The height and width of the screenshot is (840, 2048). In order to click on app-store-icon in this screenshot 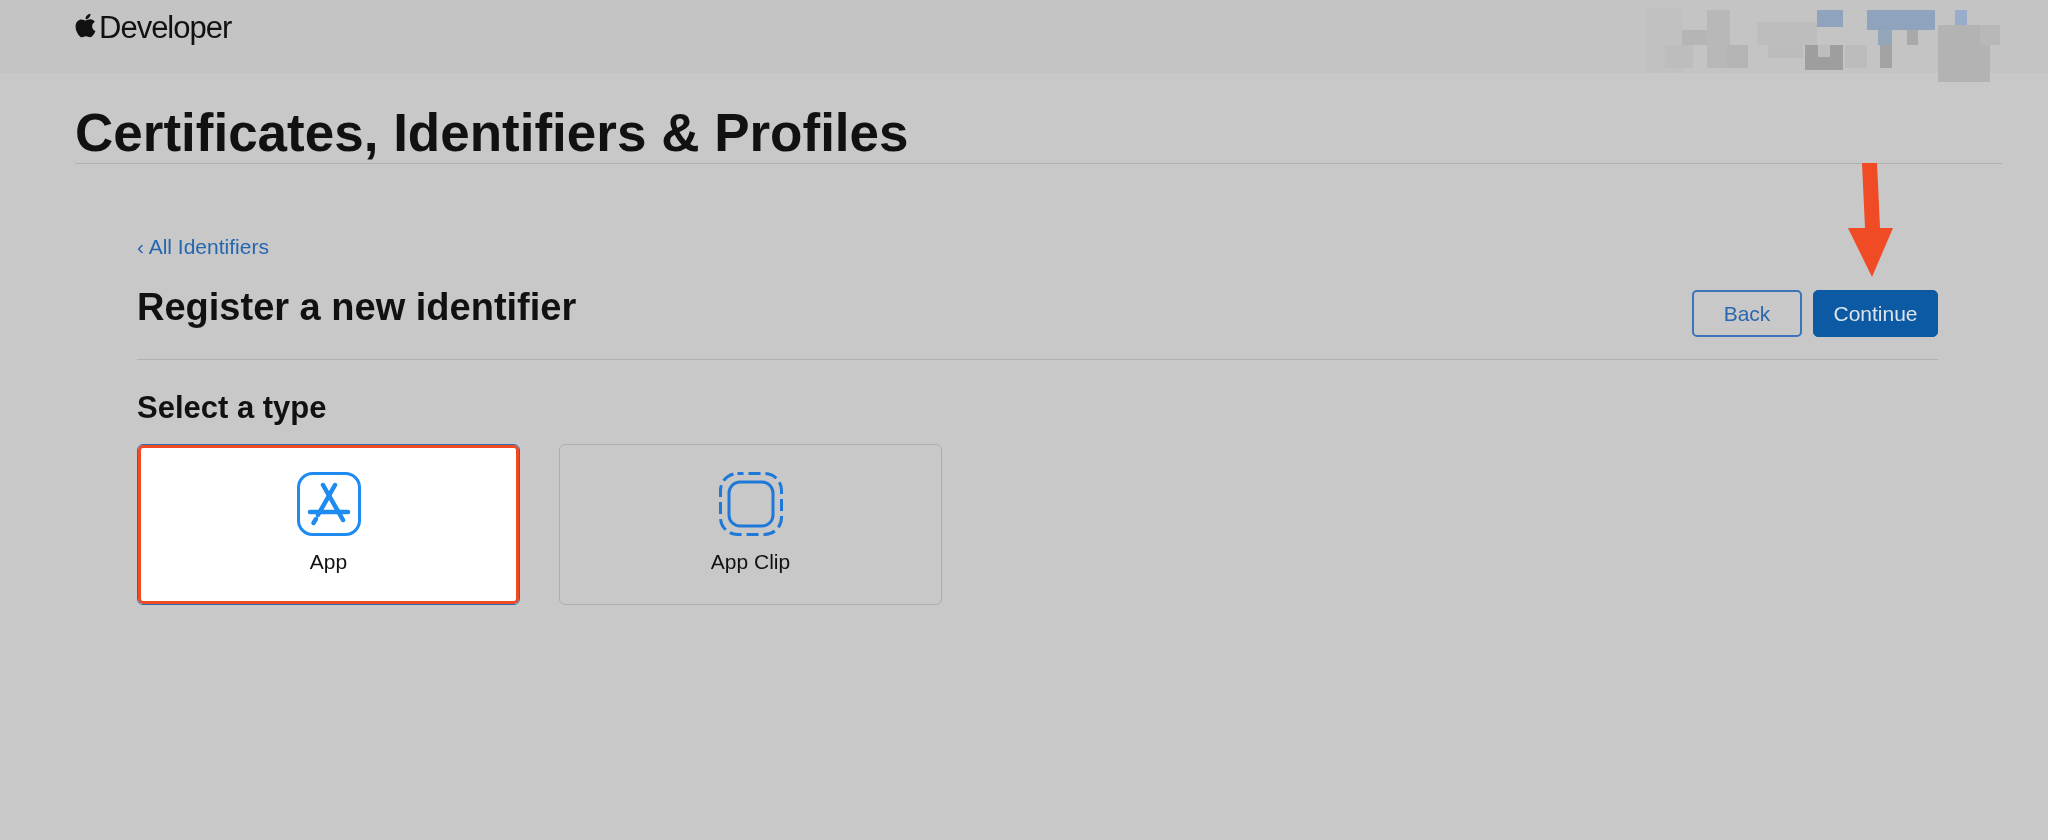, I will do `click(328, 504)`.